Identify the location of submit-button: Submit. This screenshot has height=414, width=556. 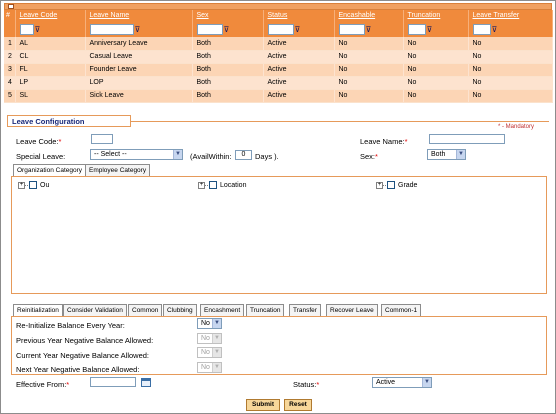
(263, 405).